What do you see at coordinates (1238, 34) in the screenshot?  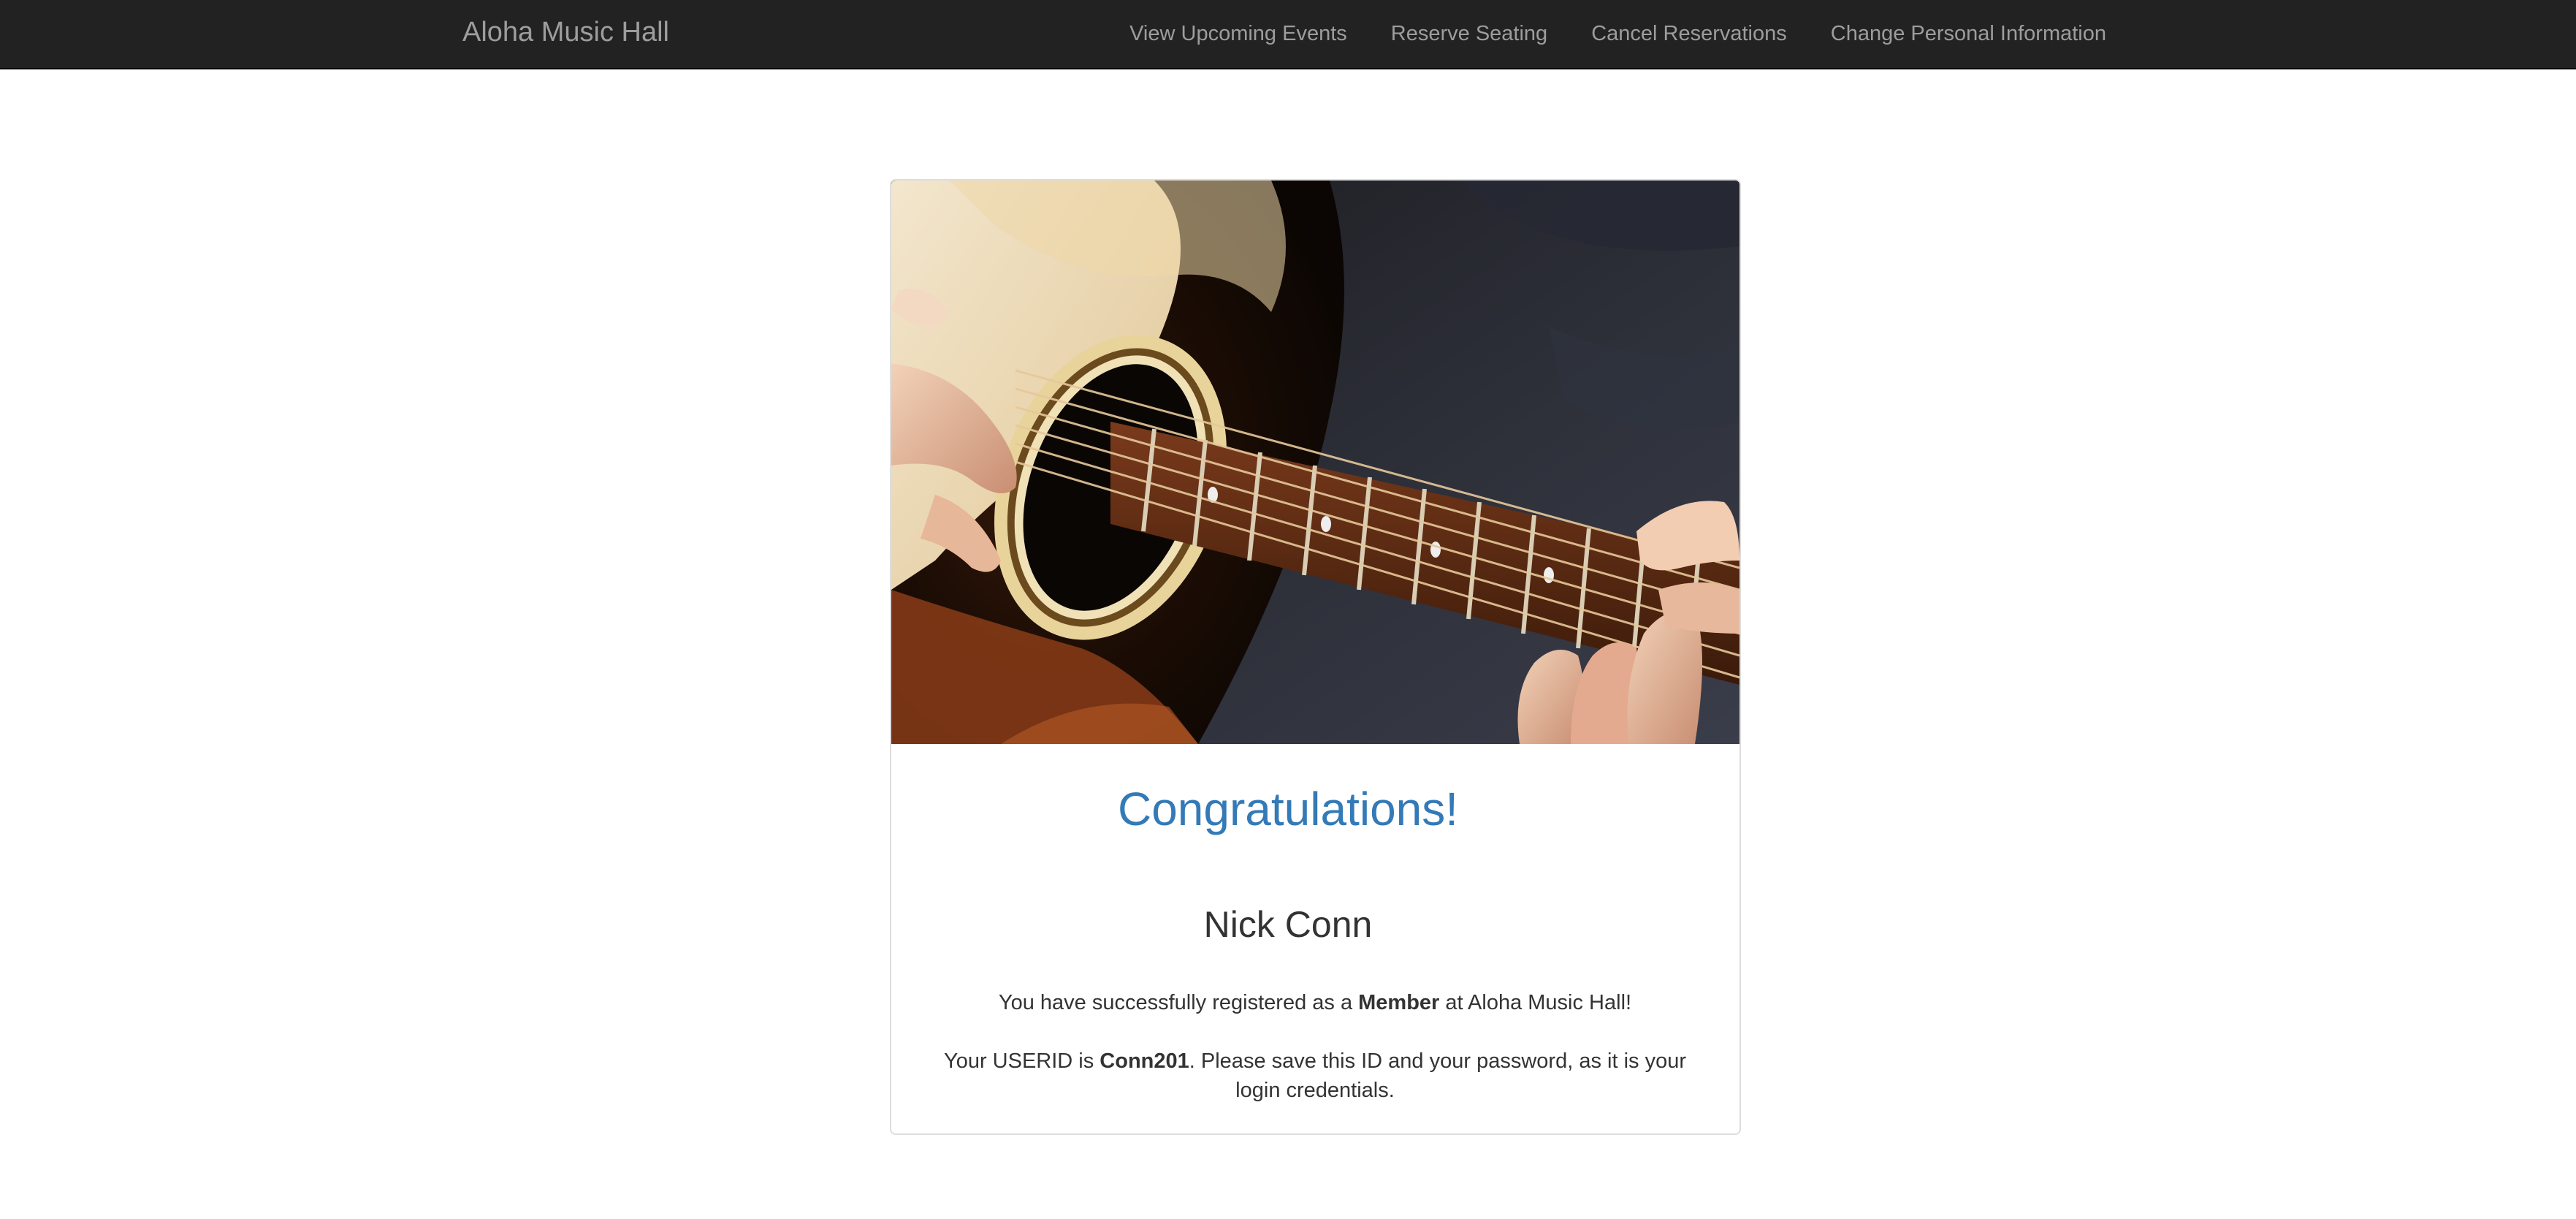 I see `nav-link-view-upcoming-events: View Upcoming Events` at bounding box center [1238, 34].